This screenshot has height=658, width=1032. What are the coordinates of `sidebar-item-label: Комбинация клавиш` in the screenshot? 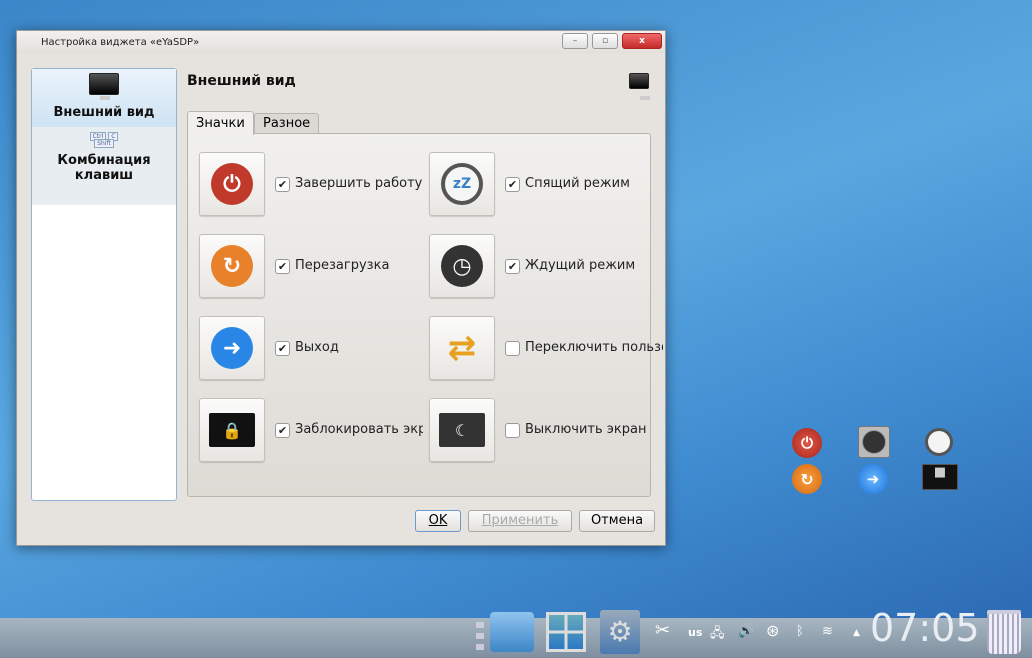 It's located at (104, 168).